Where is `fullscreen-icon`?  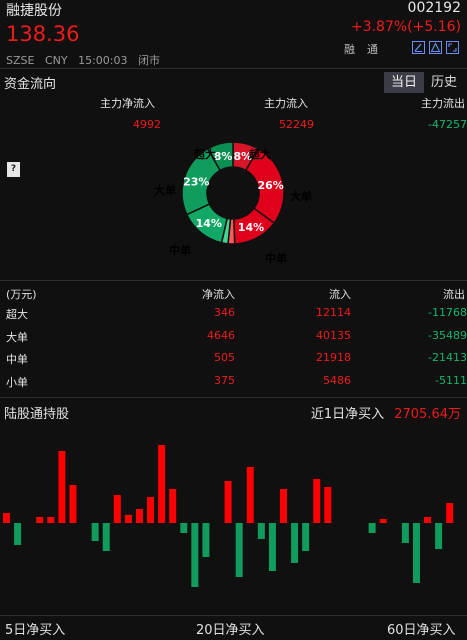
fullscreen-icon is located at coordinates (452, 47).